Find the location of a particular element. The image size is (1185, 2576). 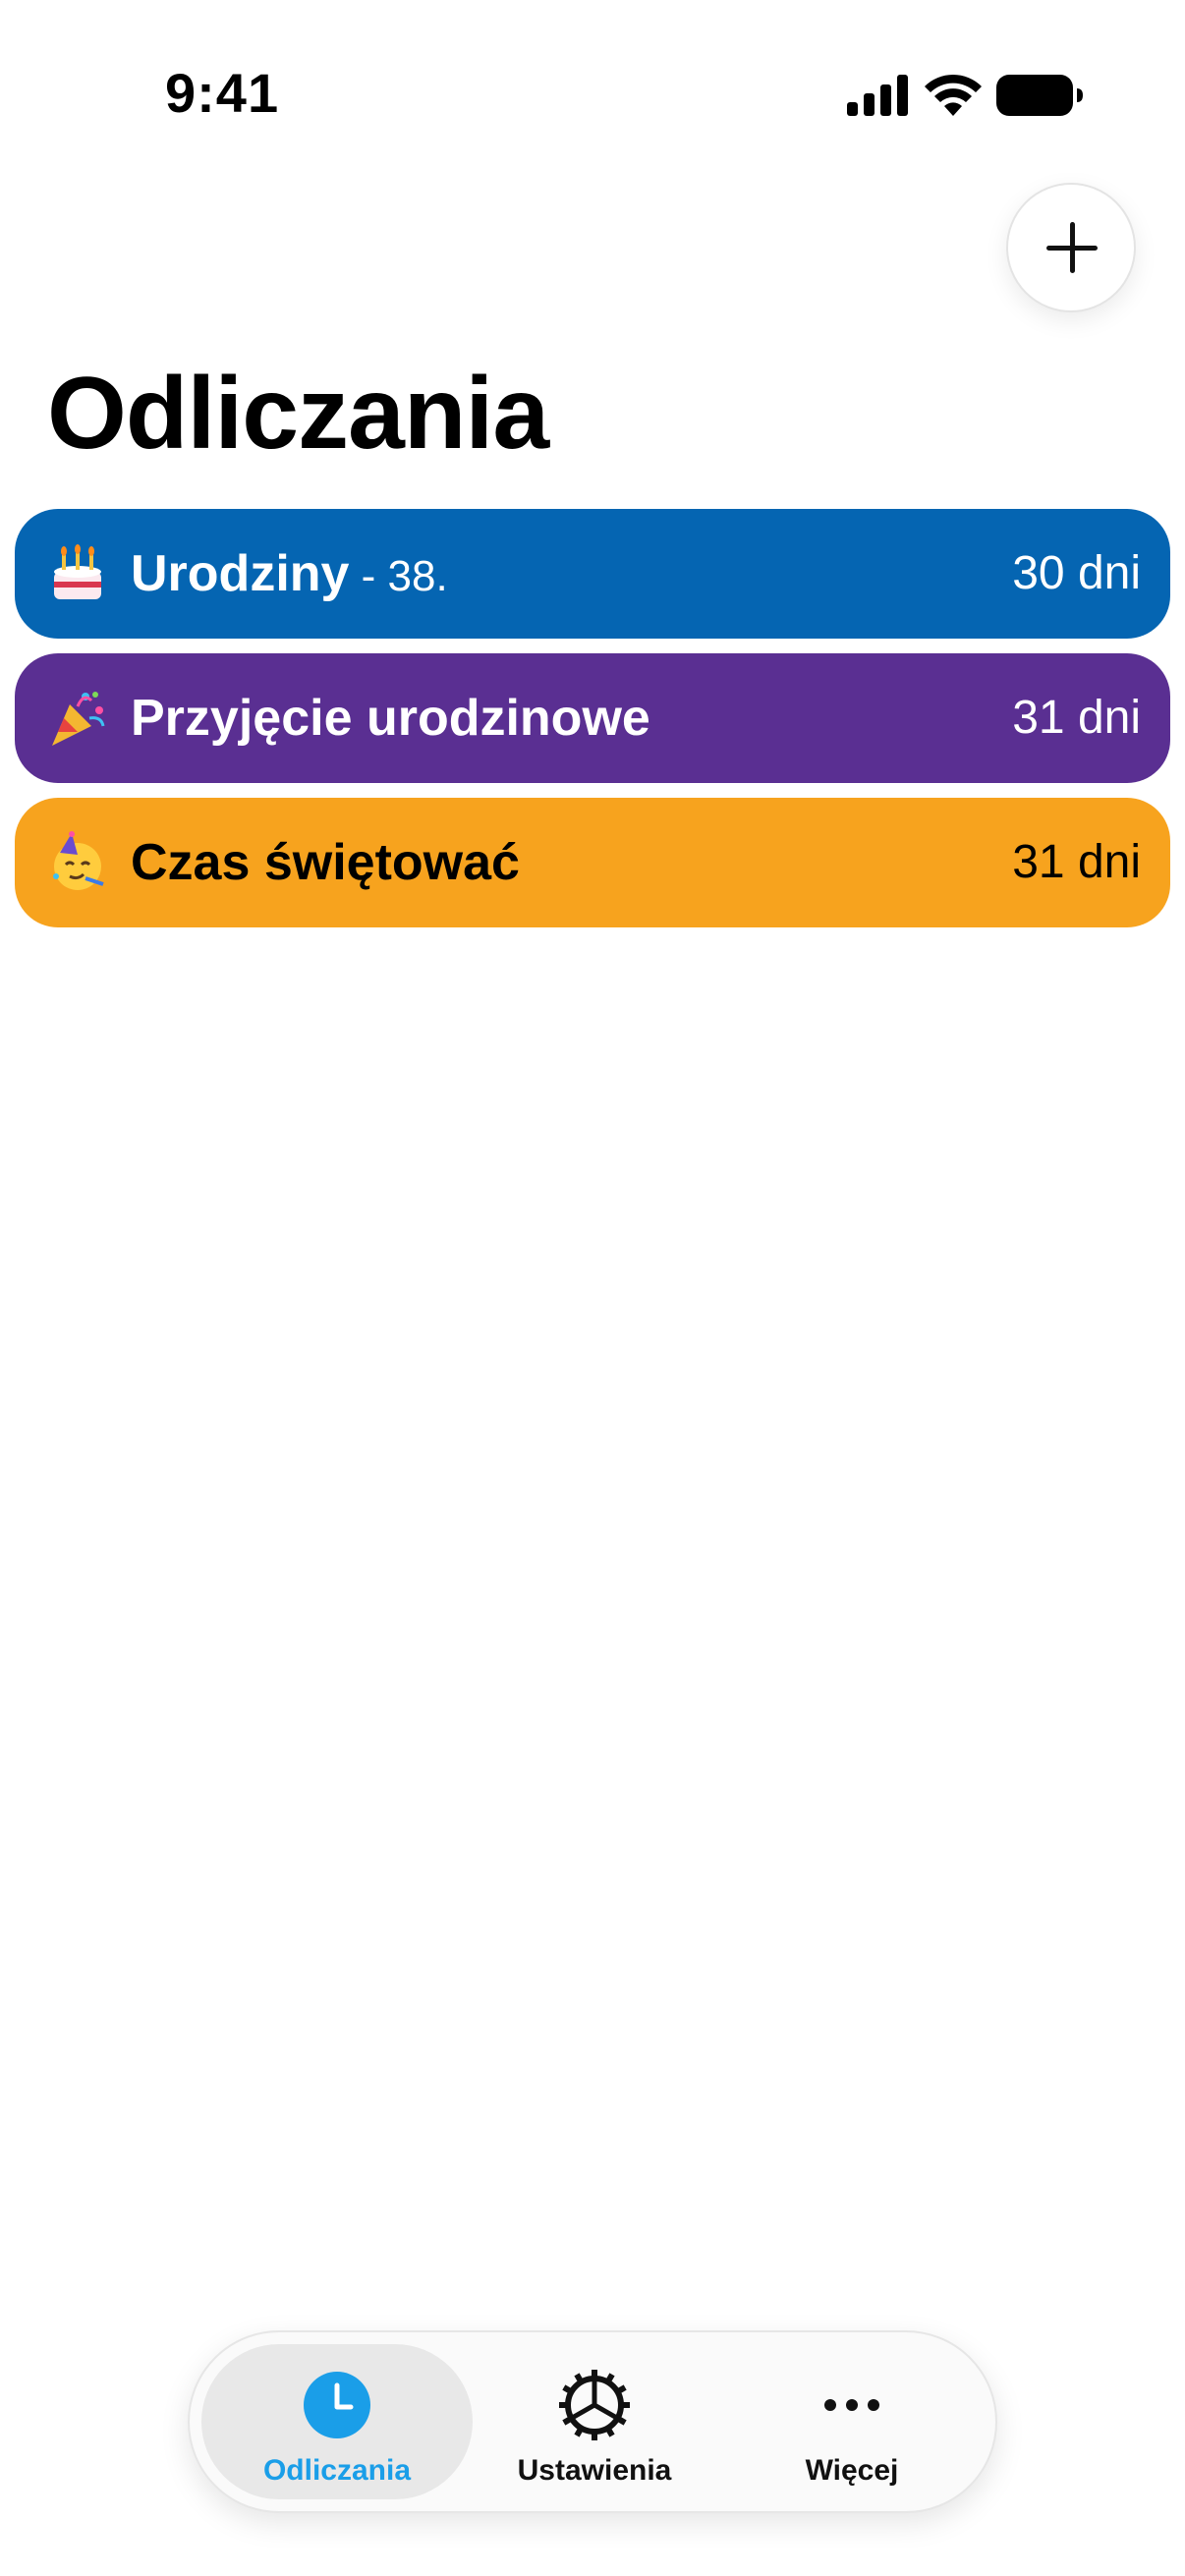

party-popper-icon is located at coordinates (78, 719).